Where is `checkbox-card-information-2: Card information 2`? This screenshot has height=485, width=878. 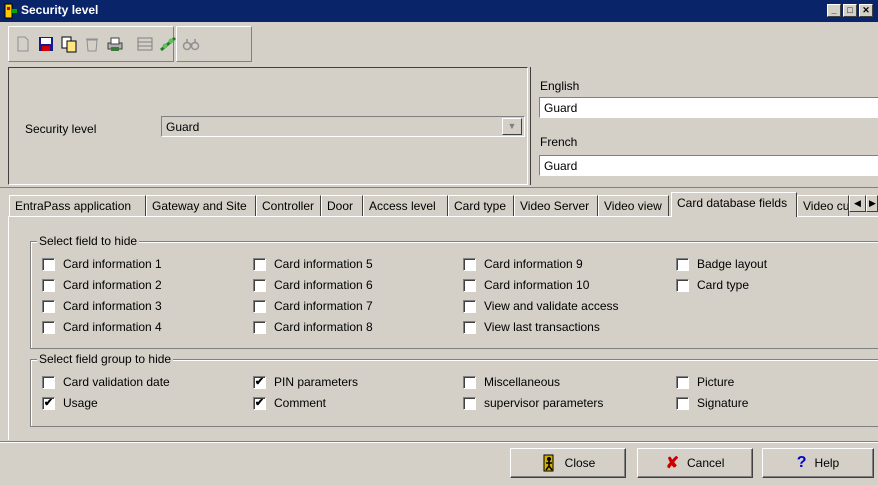 checkbox-card-information-2: Card information 2 is located at coordinates (102, 285).